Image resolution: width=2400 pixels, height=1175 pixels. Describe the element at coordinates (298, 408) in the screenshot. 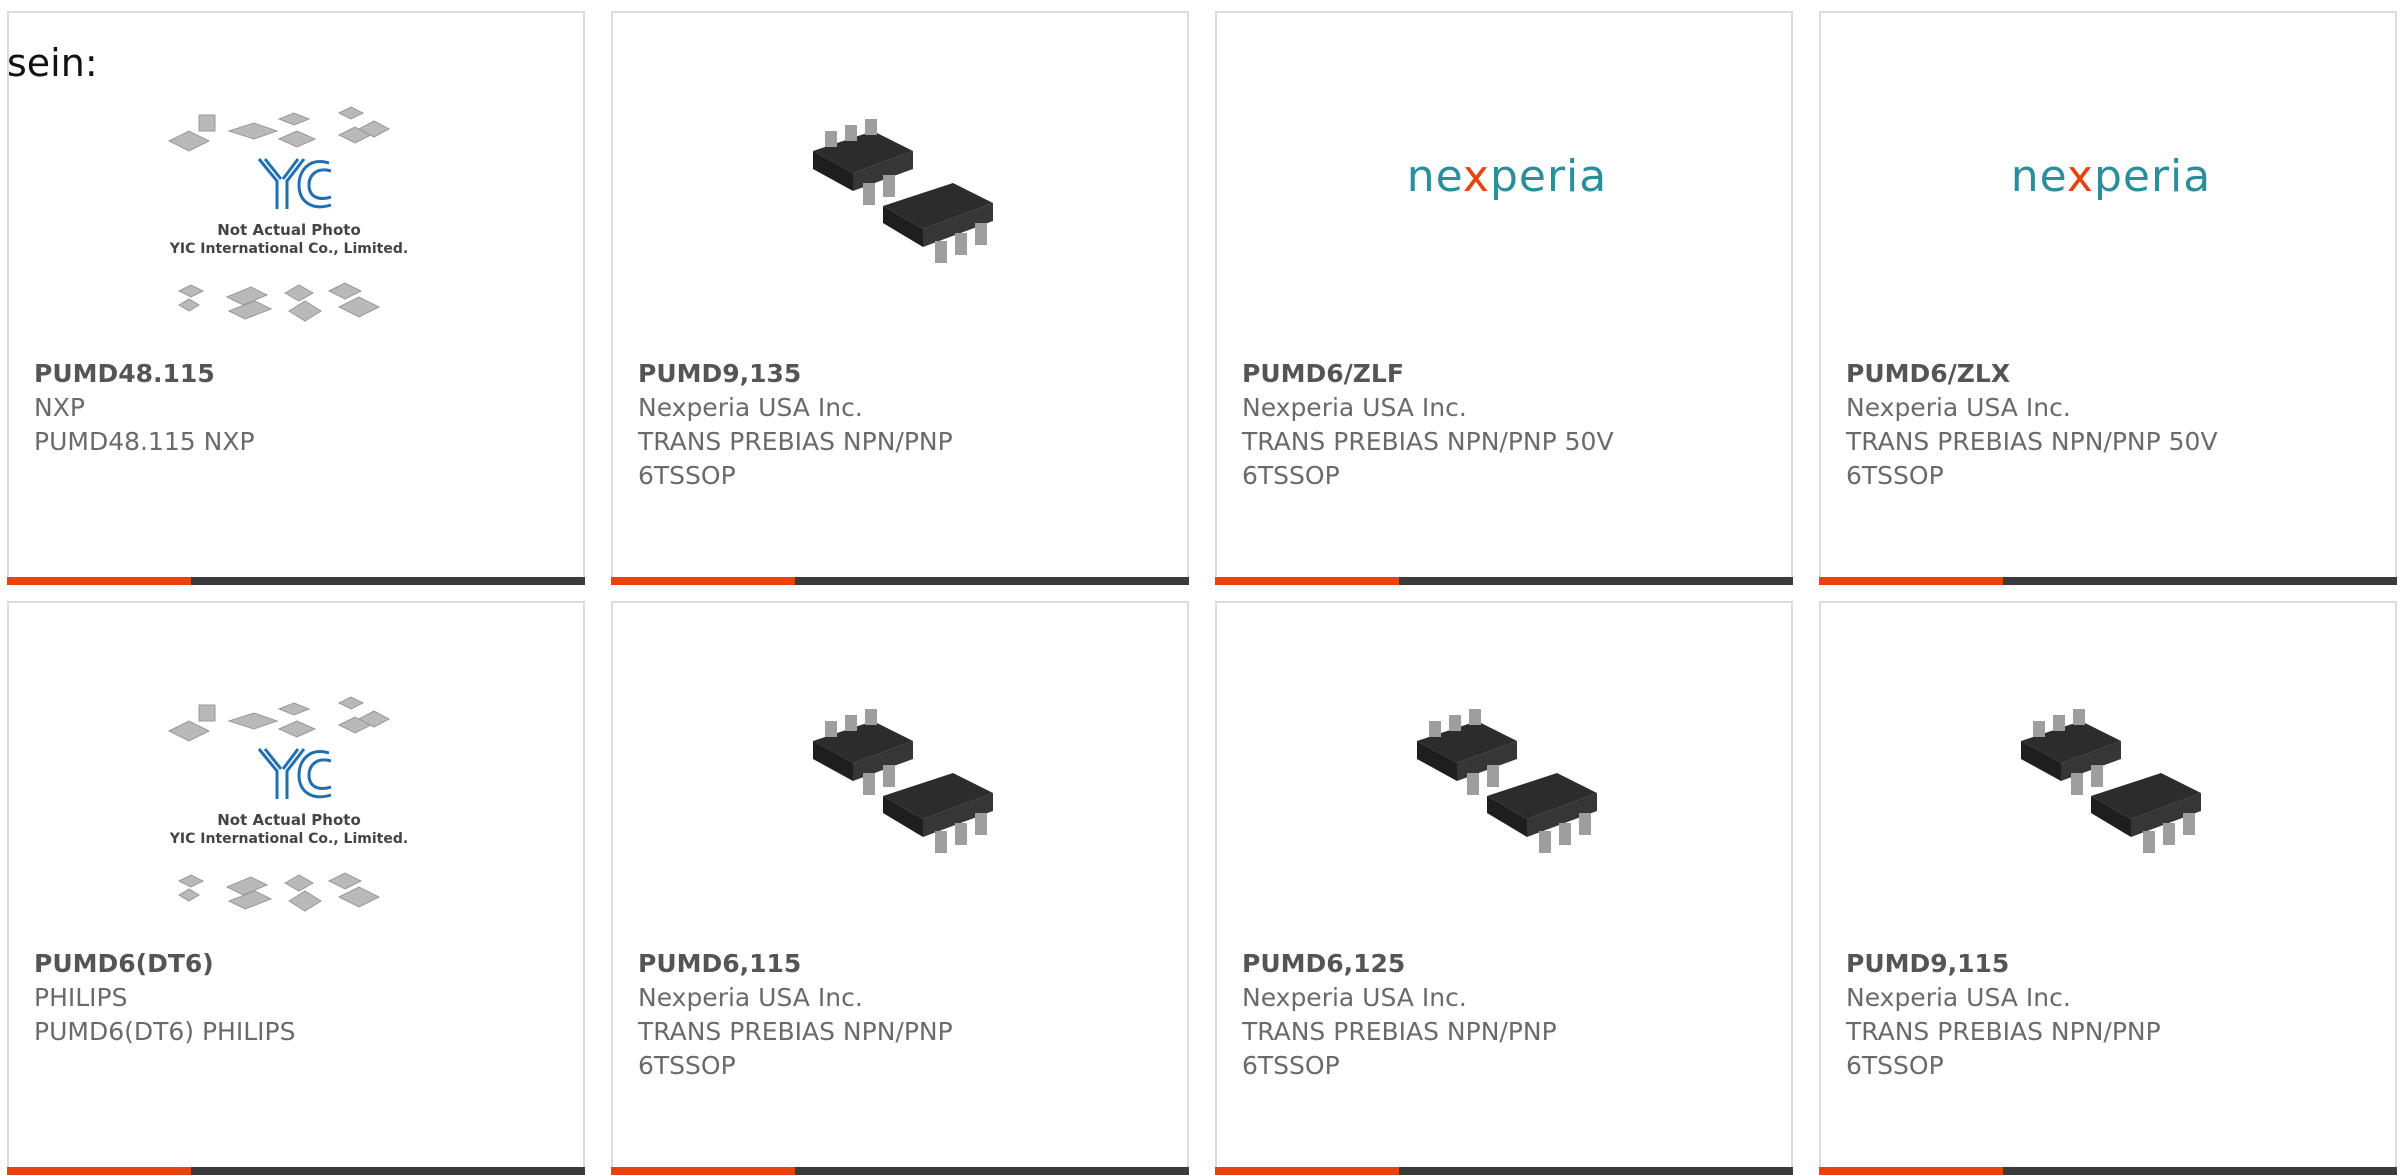

I see `product-info: PUMD48.115 NXP PUMD48.115 NXP` at that location.